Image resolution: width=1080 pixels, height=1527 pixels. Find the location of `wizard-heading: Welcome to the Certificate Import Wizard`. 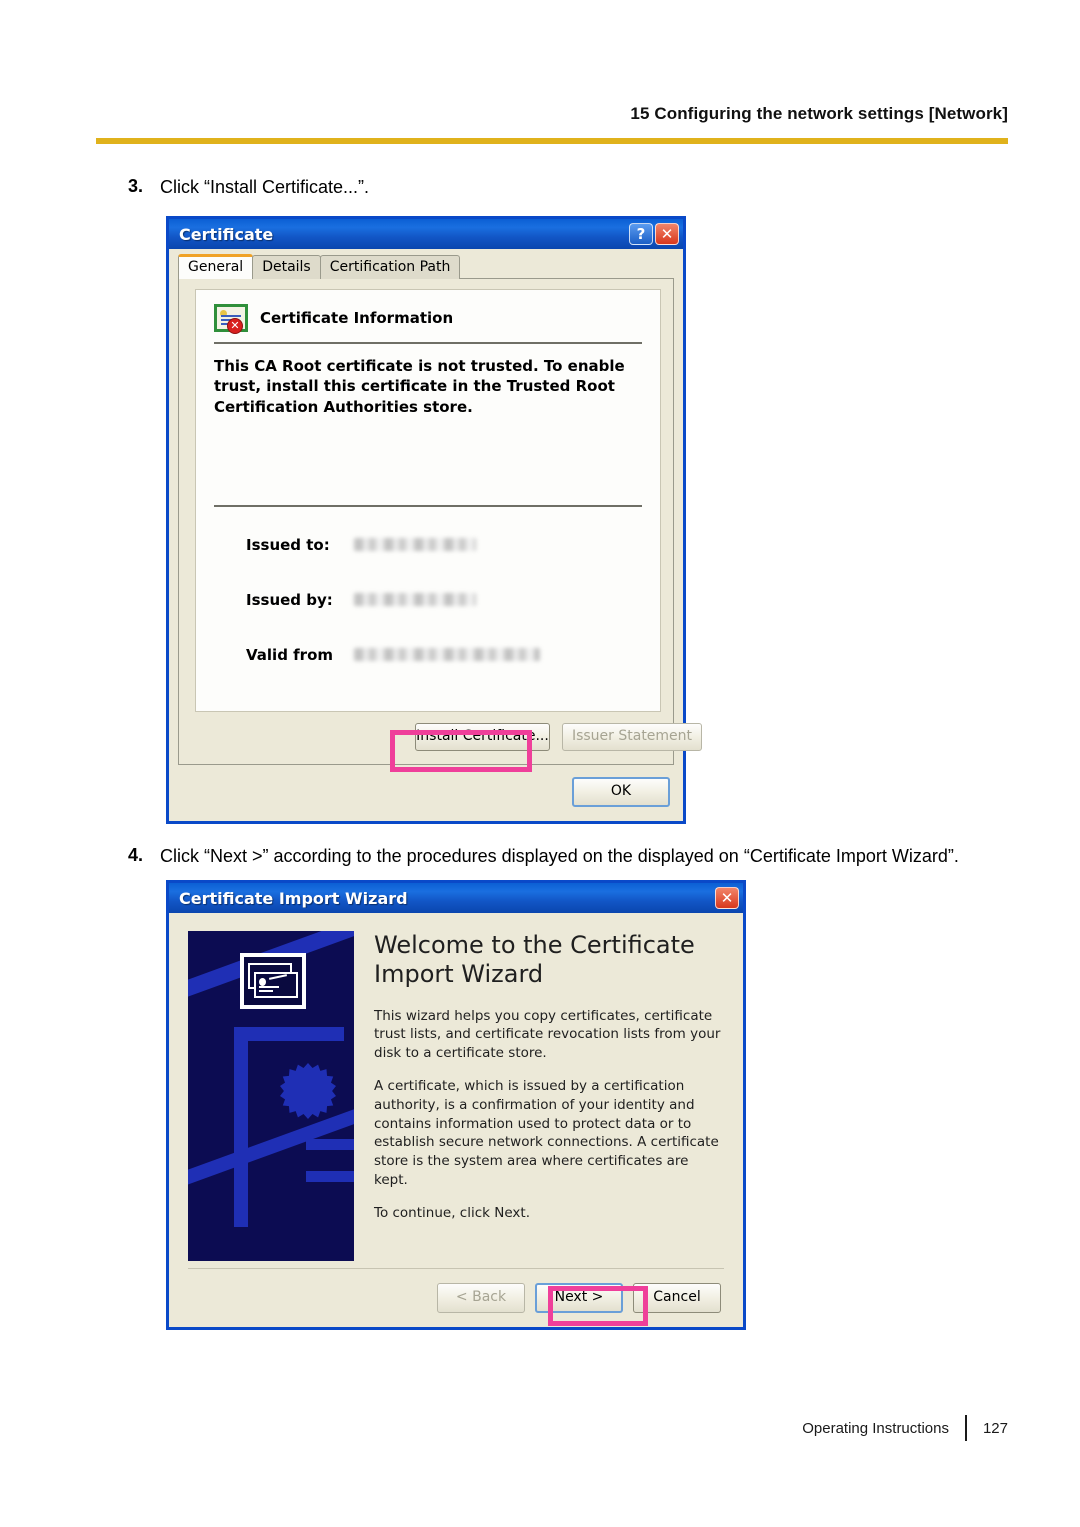

wizard-heading: Welcome to the Certificate Import Wizard is located at coordinates (534, 959).